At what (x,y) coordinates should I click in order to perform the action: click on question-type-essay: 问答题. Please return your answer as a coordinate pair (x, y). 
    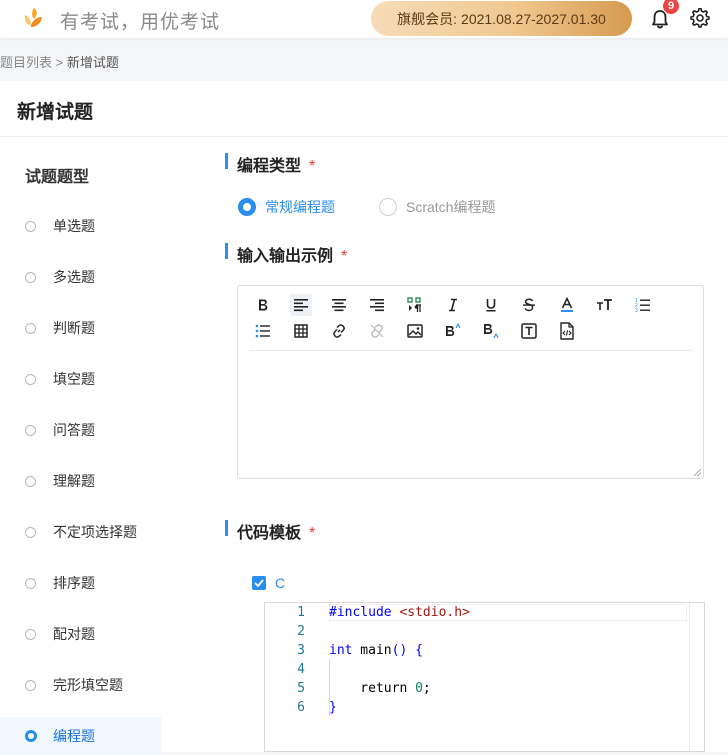
    Looking at the image, I should click on (80, 430).